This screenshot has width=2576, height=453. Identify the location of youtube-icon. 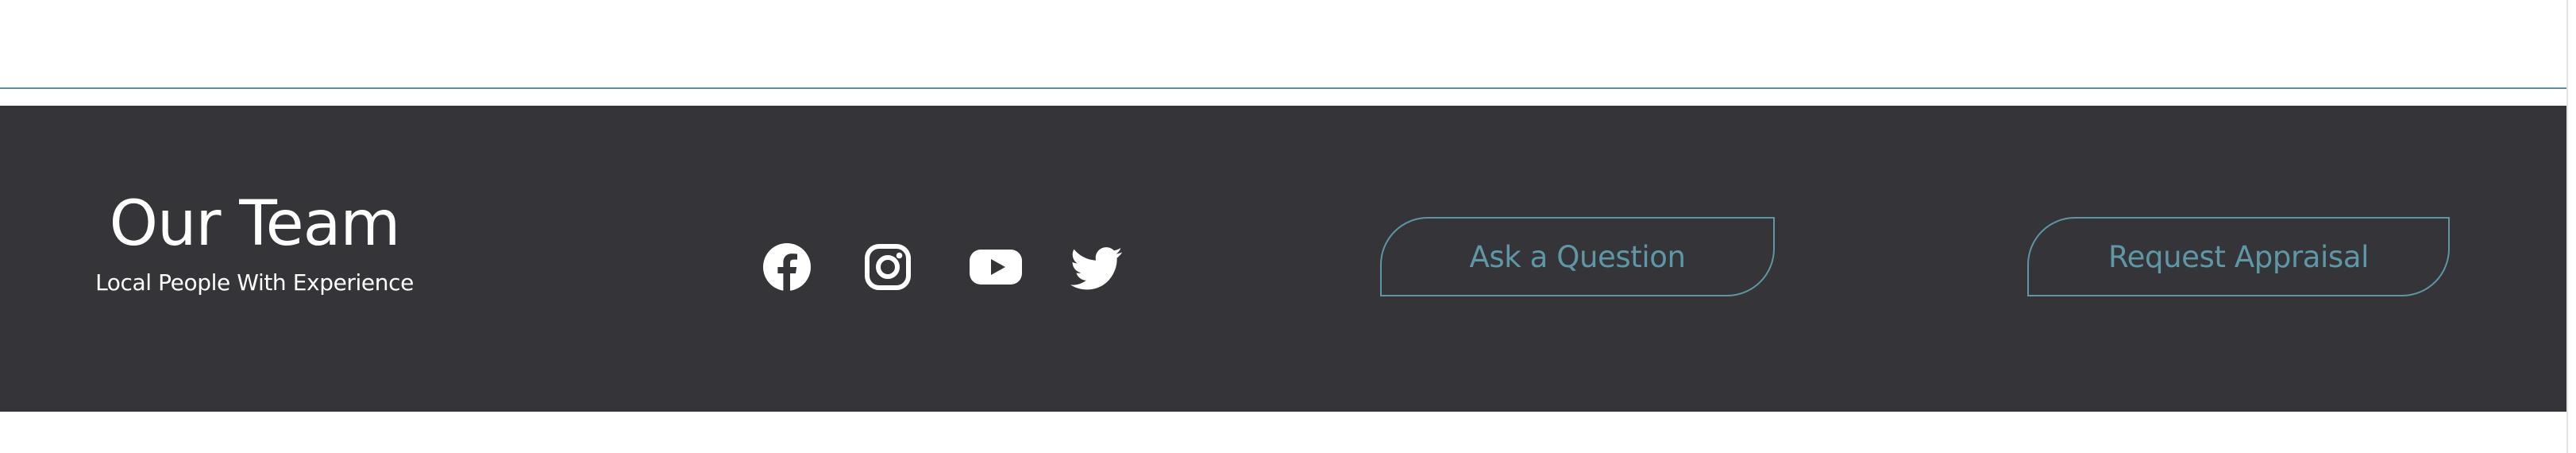
(996, 267).